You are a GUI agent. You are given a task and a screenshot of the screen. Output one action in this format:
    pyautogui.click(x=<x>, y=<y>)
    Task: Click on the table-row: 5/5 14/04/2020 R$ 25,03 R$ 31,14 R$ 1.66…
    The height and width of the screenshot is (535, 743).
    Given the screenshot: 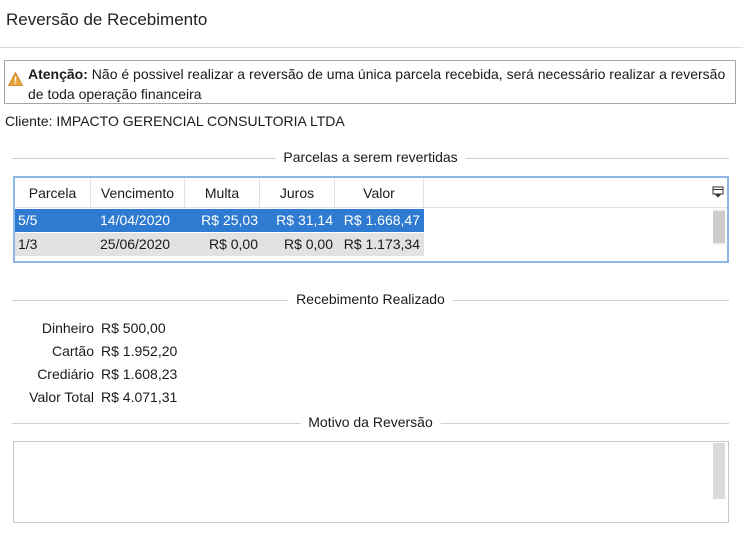 What is the action you would take?
    pyautogui.click(x=219, y=220)
    